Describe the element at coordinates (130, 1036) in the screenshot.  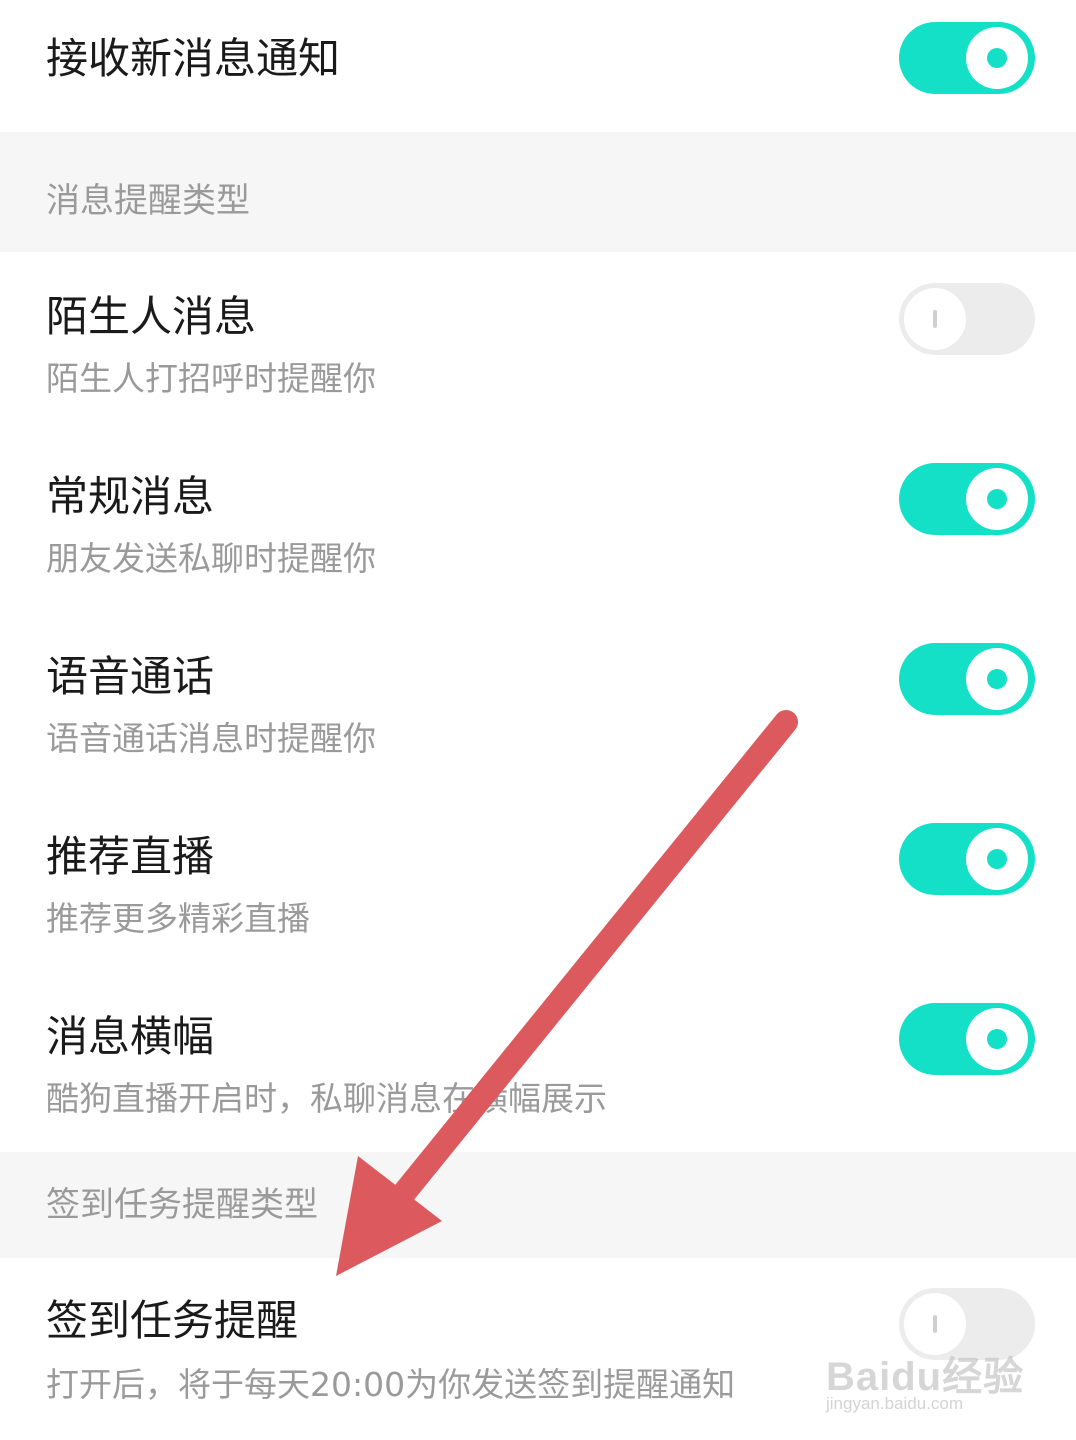
I see `setting-title: 消息横幅` at that location.